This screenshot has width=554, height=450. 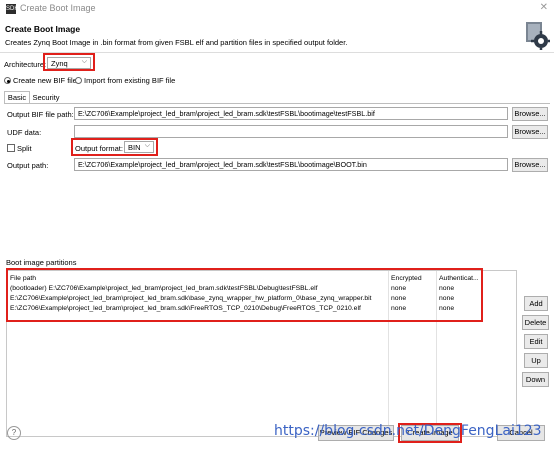 I want to click on title-bar: SDK Create Boot Image ✕, so click(x=277, y=9).